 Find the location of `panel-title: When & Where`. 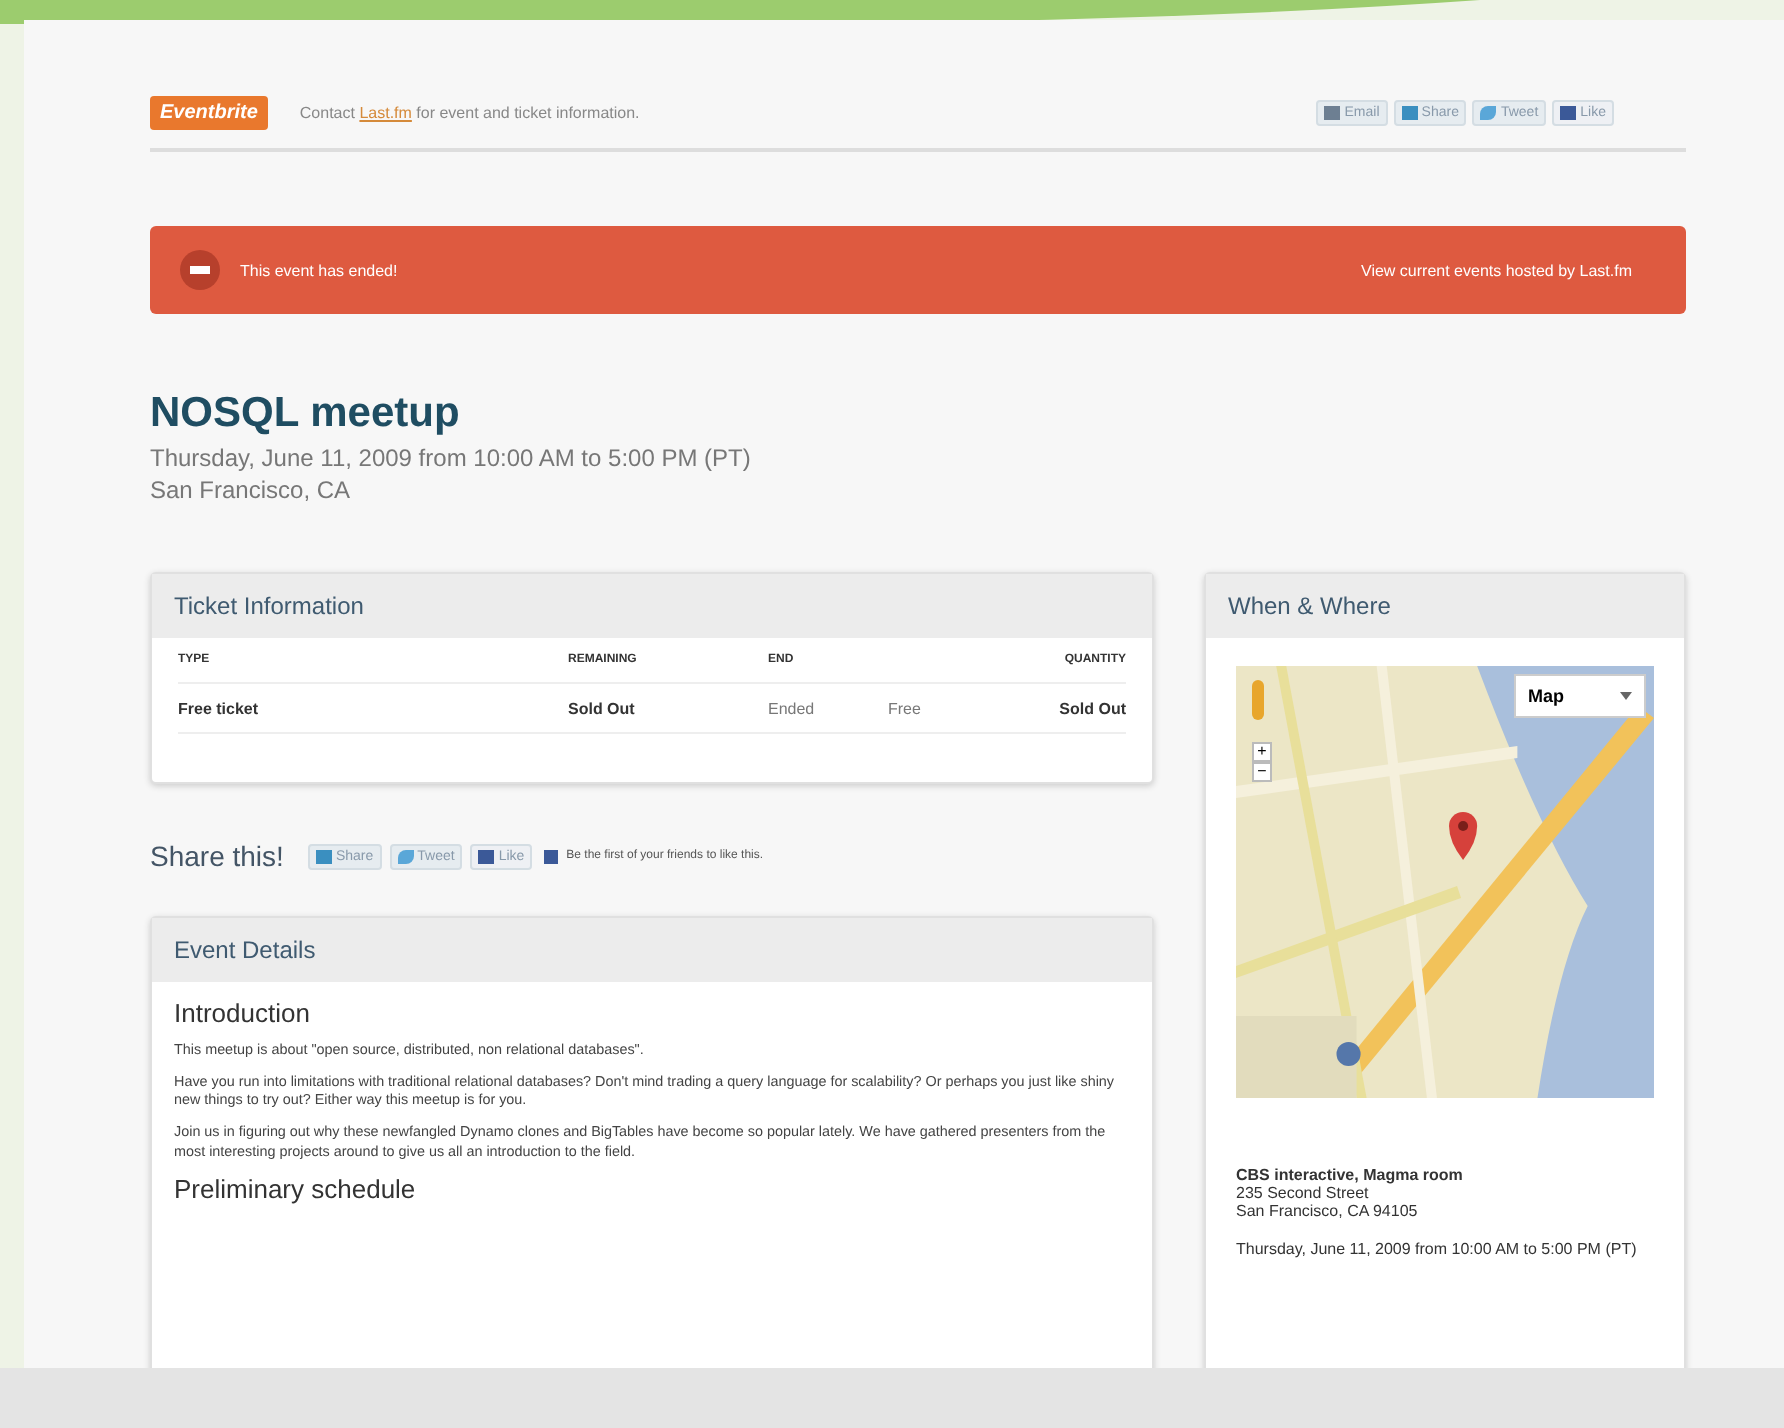

panel-title: When & Where is located at coordinates (1445, 606).